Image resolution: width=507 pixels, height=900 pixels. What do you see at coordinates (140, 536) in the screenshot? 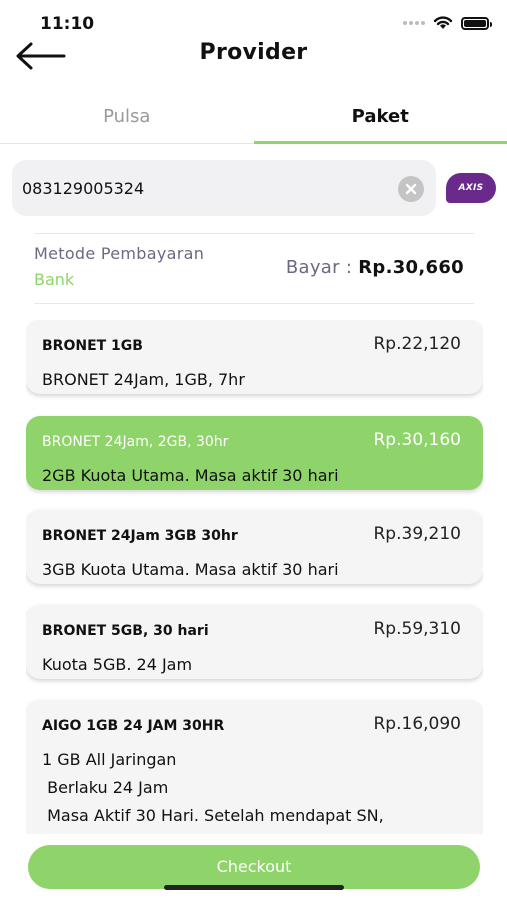
I see `package-title: BRONET 24Jam 3GB 30hr` at bounding box center [140, 536].